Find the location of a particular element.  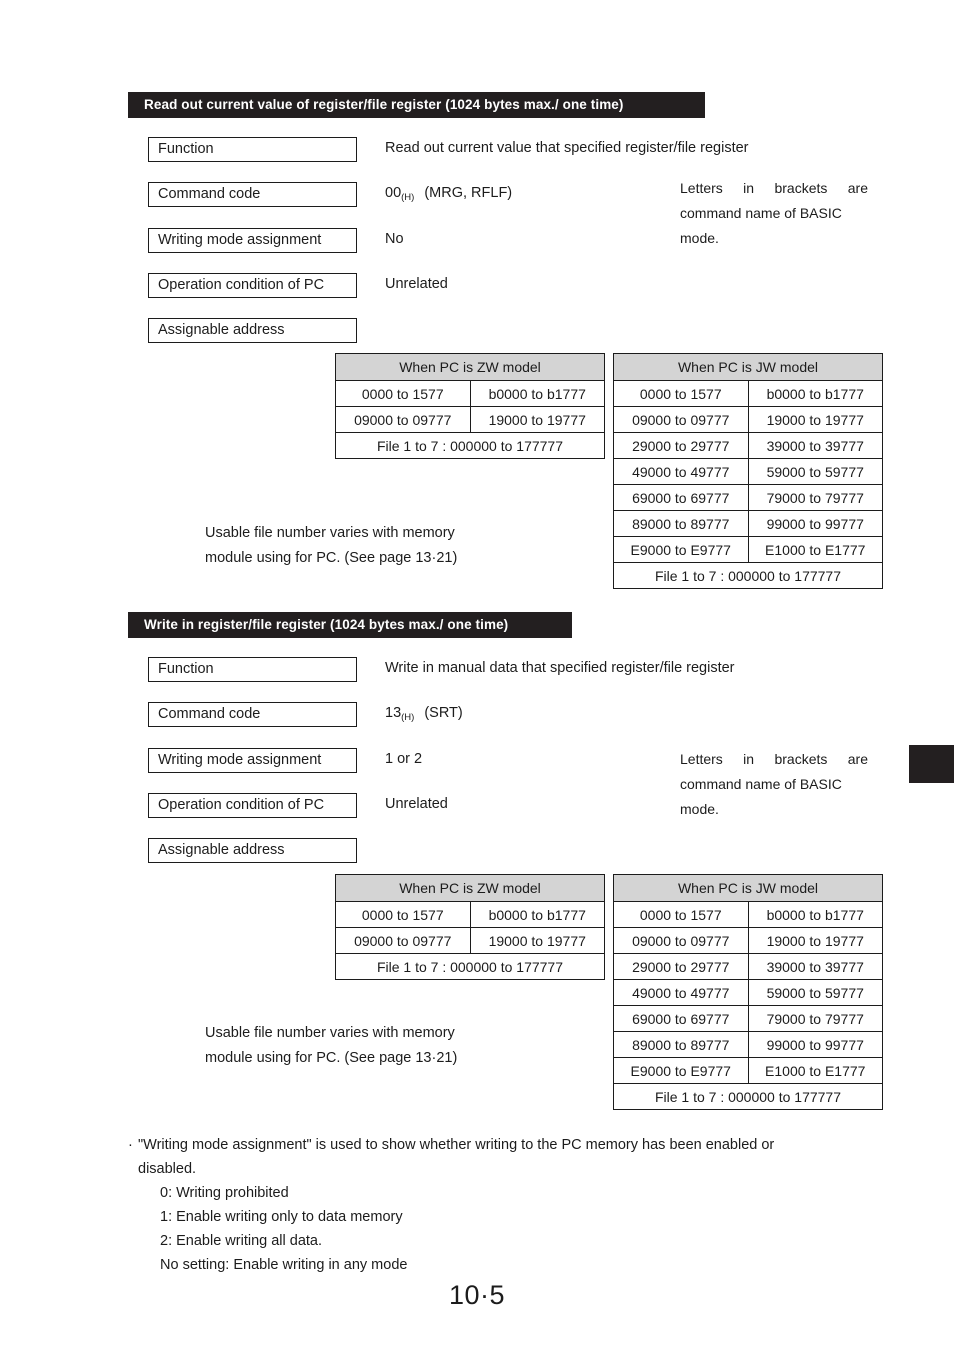

value-writing-mode-read: No is located at coordinates (394, 239).